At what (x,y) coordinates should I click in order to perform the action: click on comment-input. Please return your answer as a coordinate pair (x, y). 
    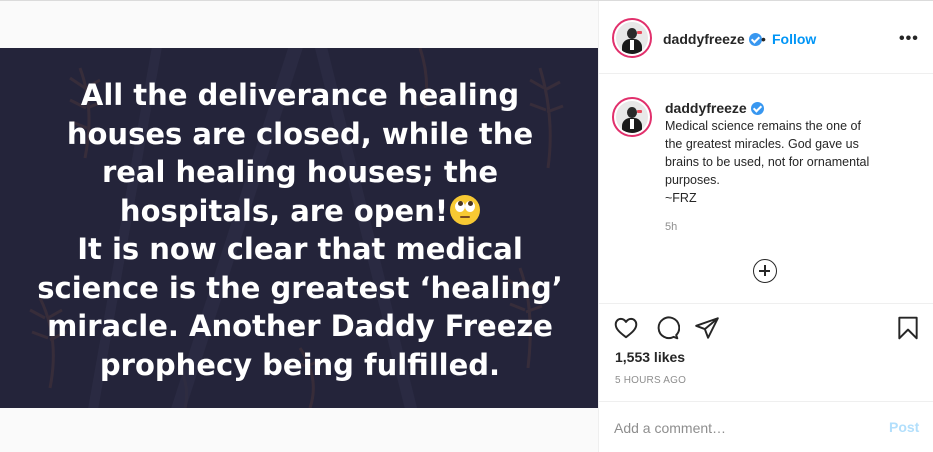
    Looking at the image, I should click on (744, 428).